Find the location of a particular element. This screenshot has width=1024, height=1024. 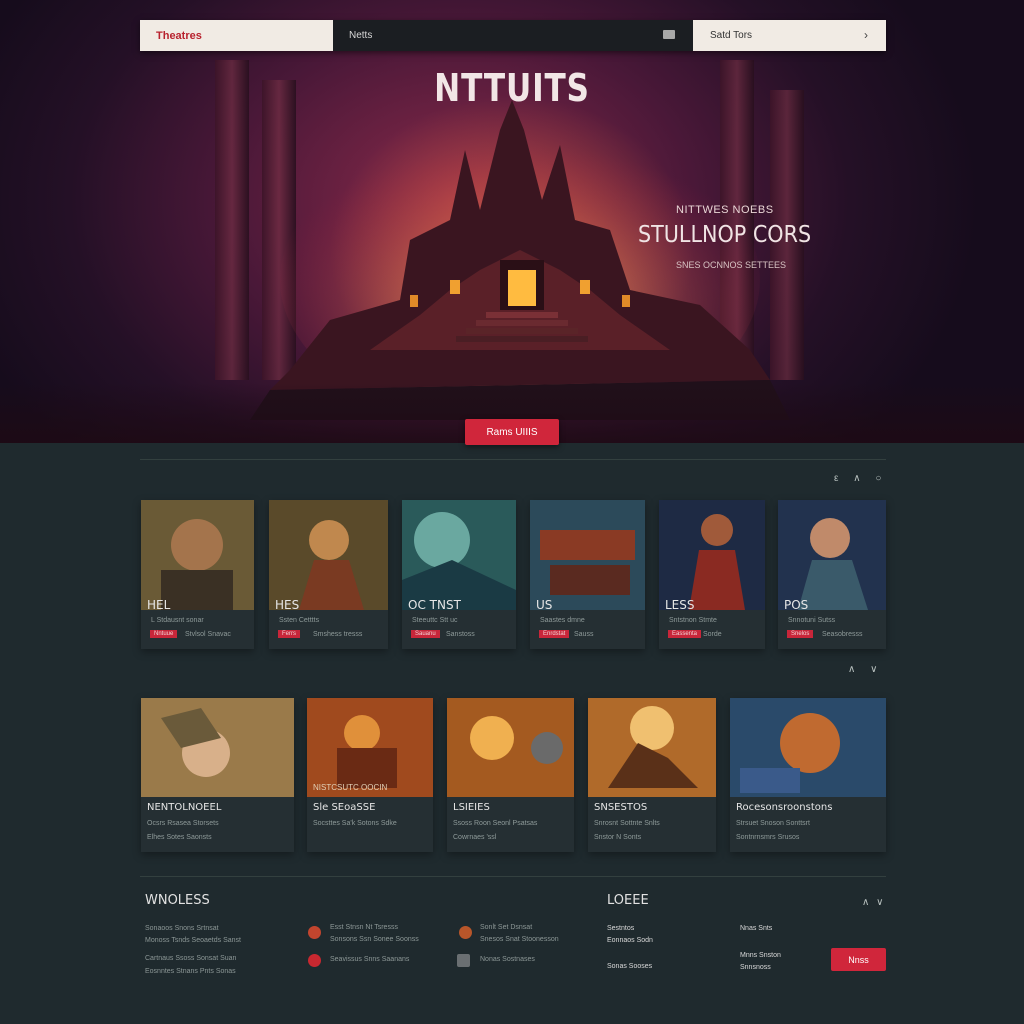

game-card: POS Snnotuni Sutss Snelos Seasobresss is located at coordinates (832, 574).